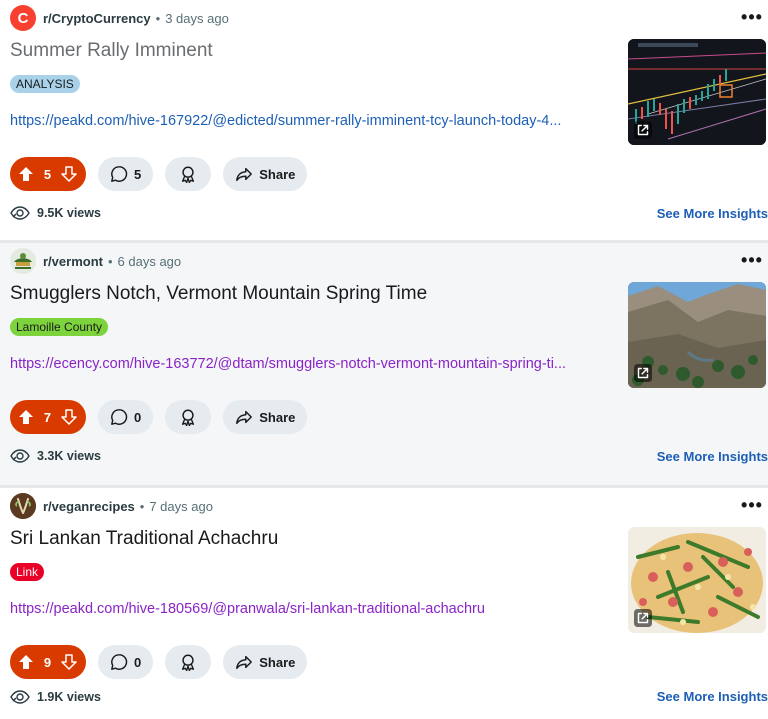  I want to click on vote-count: 9, so click(47, 662).